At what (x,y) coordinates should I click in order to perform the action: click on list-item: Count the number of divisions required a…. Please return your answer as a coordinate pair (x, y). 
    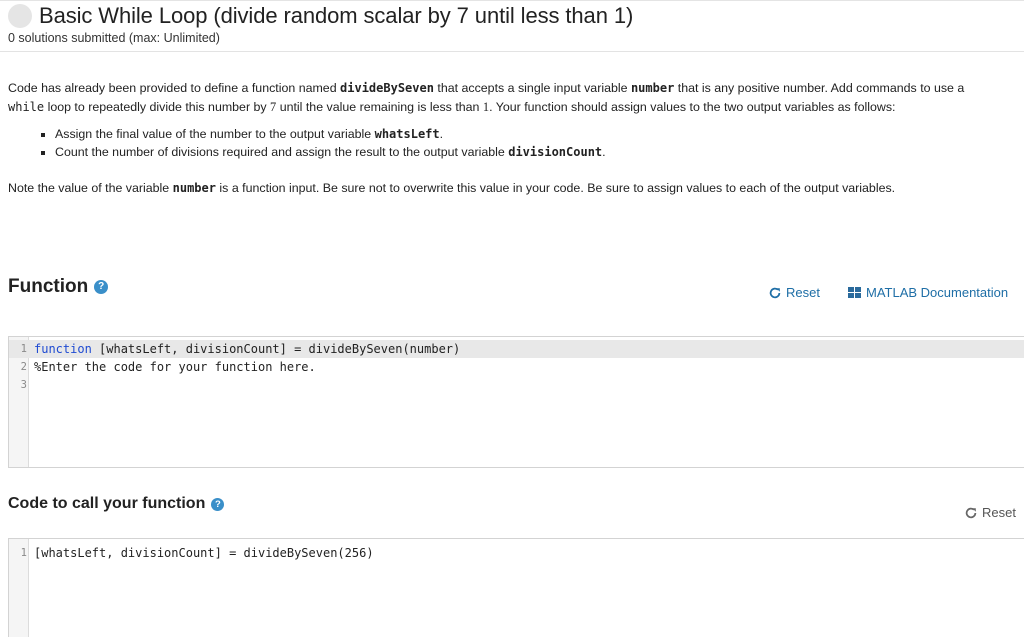
    Looking at the image, I should click on (524, 152).